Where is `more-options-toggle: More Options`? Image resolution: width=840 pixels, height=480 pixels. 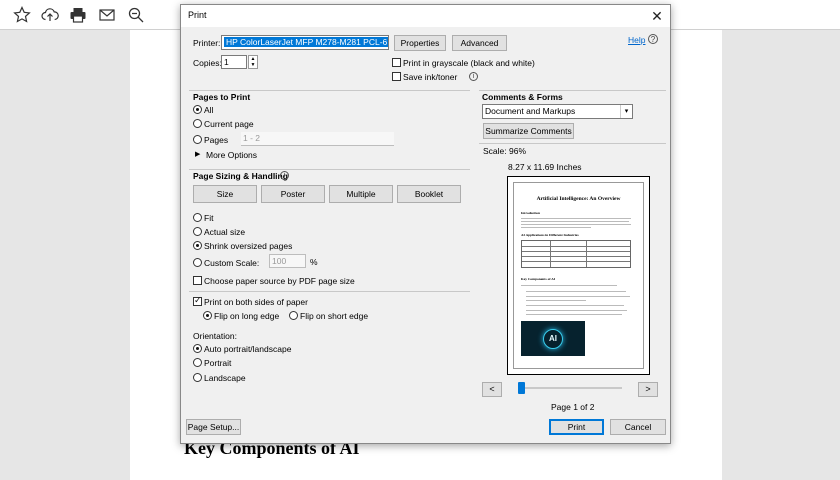 more-options-toggle: More Options is located at coordinates (231, 155).